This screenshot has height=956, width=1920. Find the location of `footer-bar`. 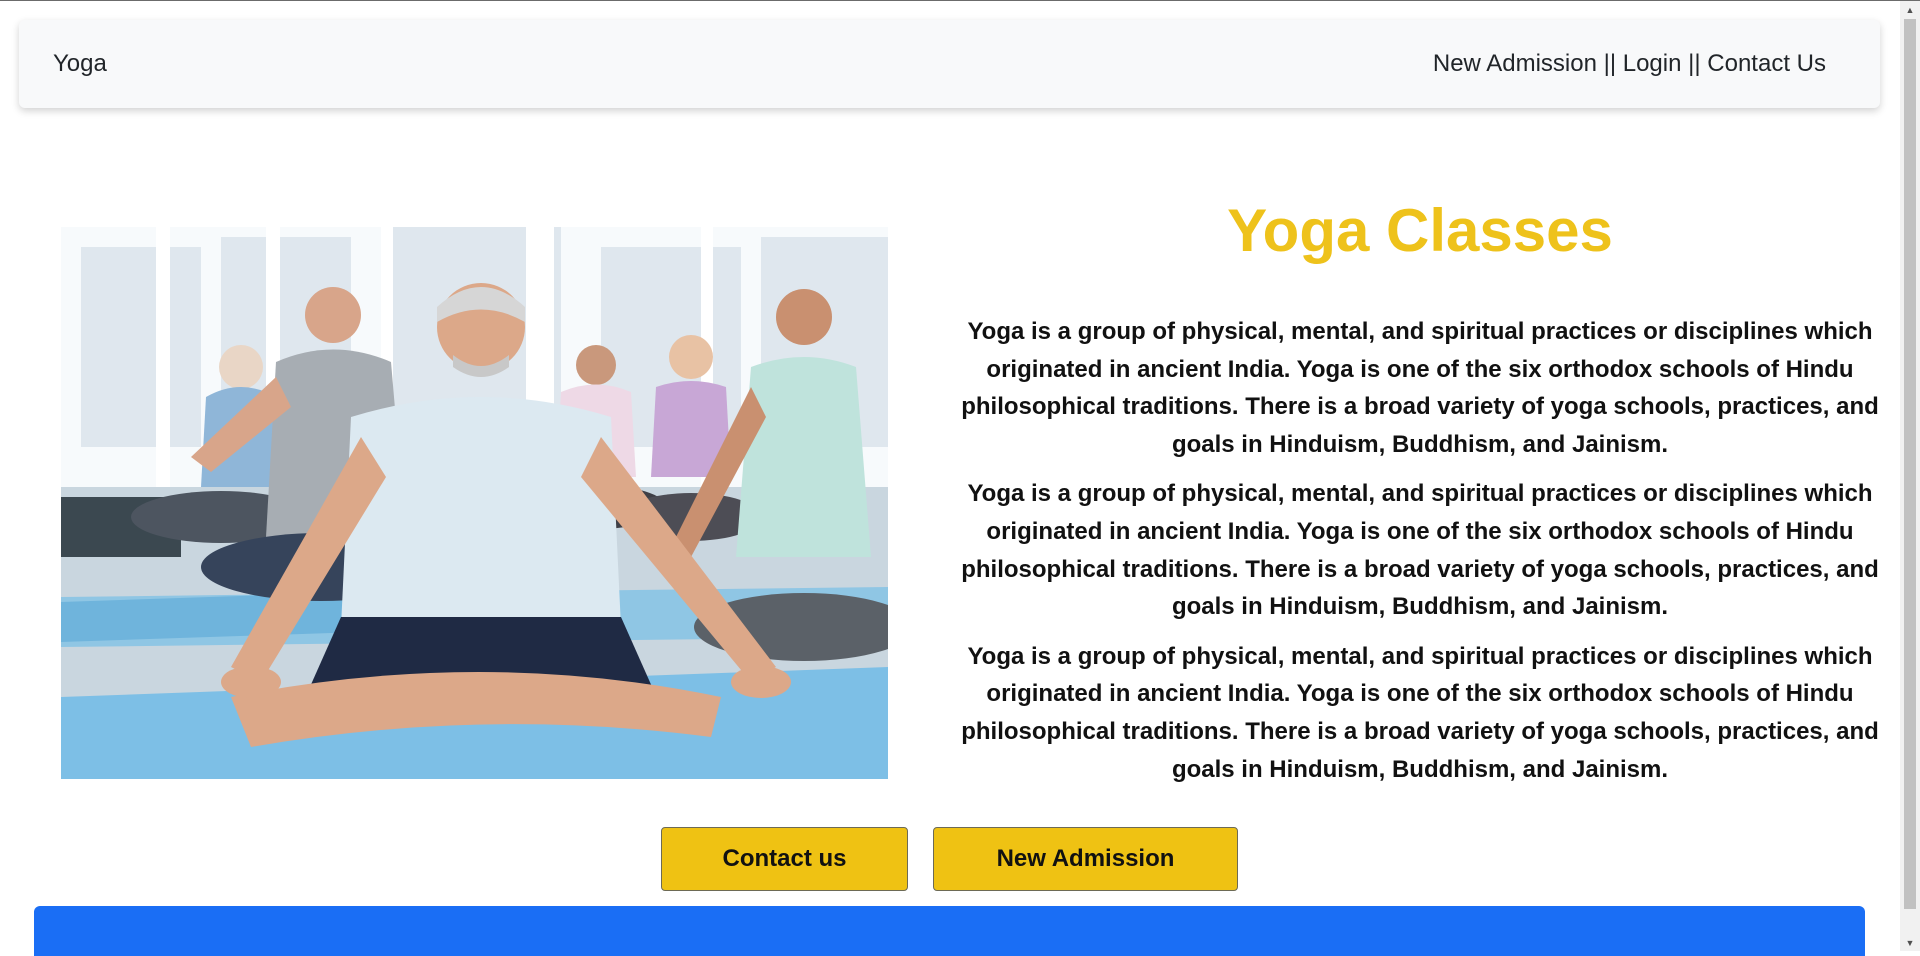

footer-bar is located at coordinates (949, 931).